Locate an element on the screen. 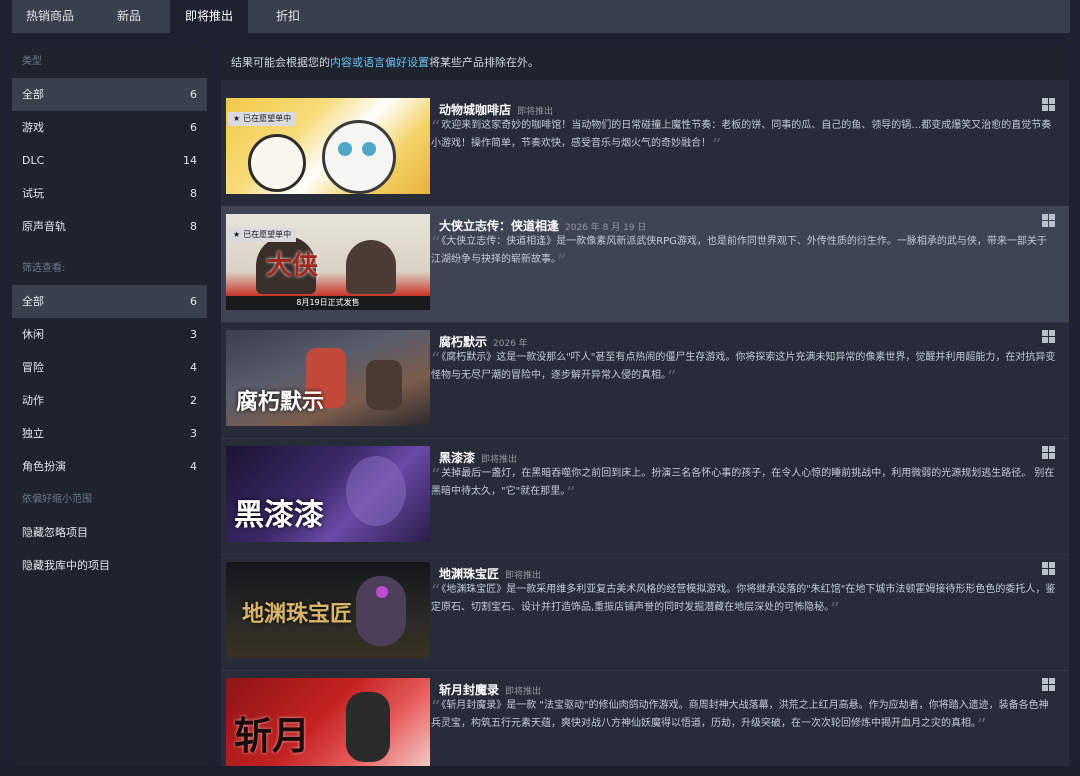 This screenshot has height=776, width=1080. type-item-games: 游戏 6 is located at coordinates (109, 127).